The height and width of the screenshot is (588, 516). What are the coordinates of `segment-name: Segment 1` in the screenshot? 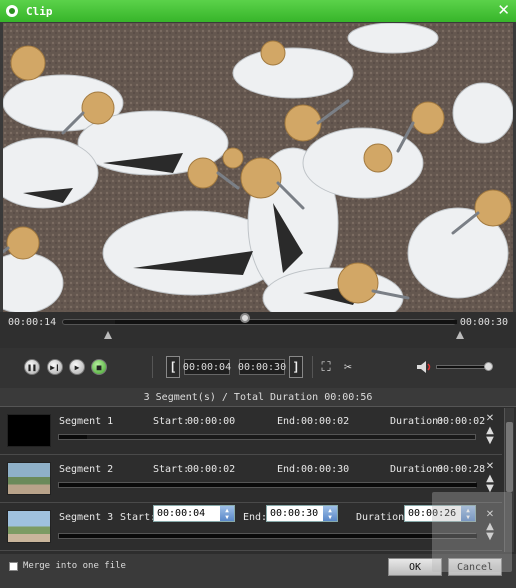 It's located at (86, 421).